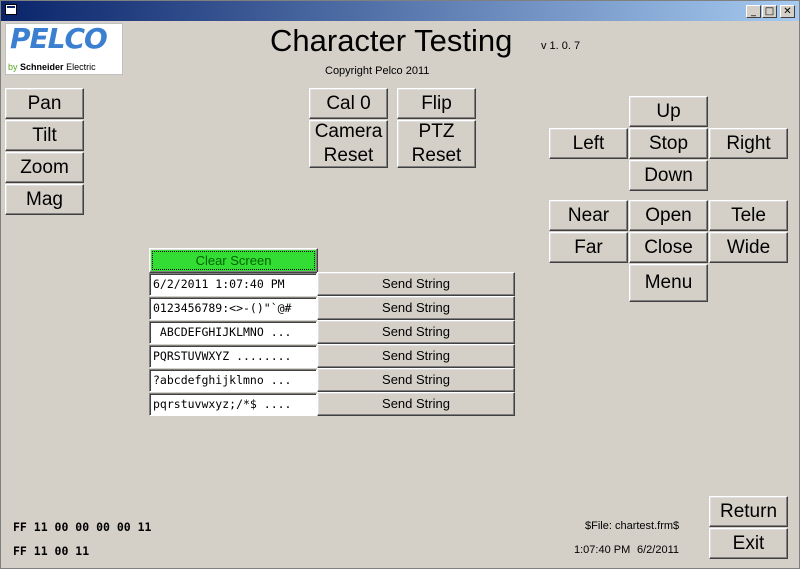 The width and height of the screenshot is (800, 569). I want to click on near-button: Near, so click(588, 215).